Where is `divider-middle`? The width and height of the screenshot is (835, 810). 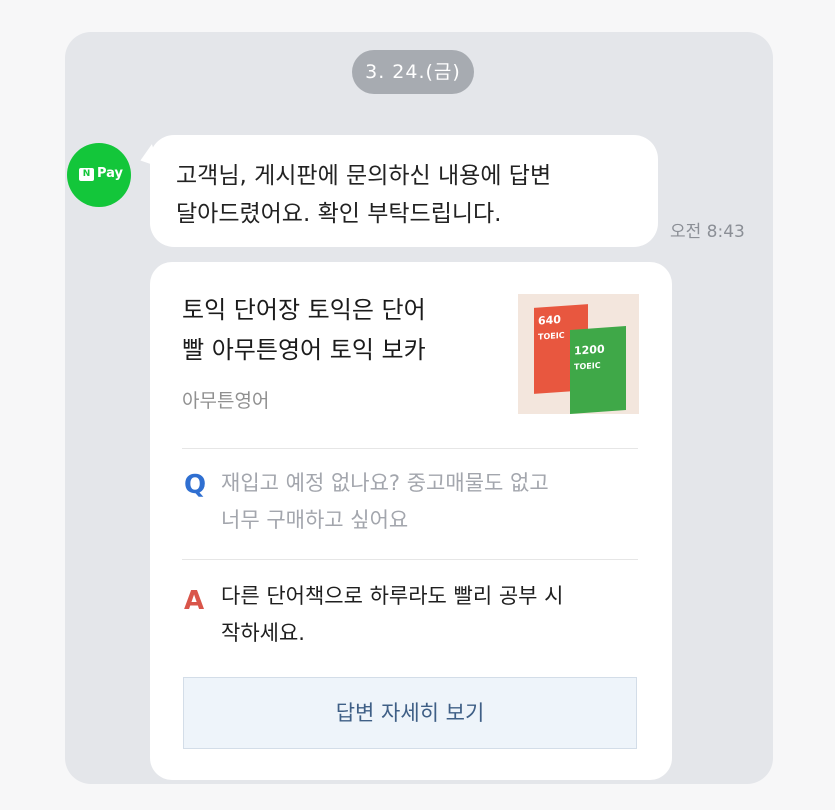 divider-middle is located at coordinates (410, 559).